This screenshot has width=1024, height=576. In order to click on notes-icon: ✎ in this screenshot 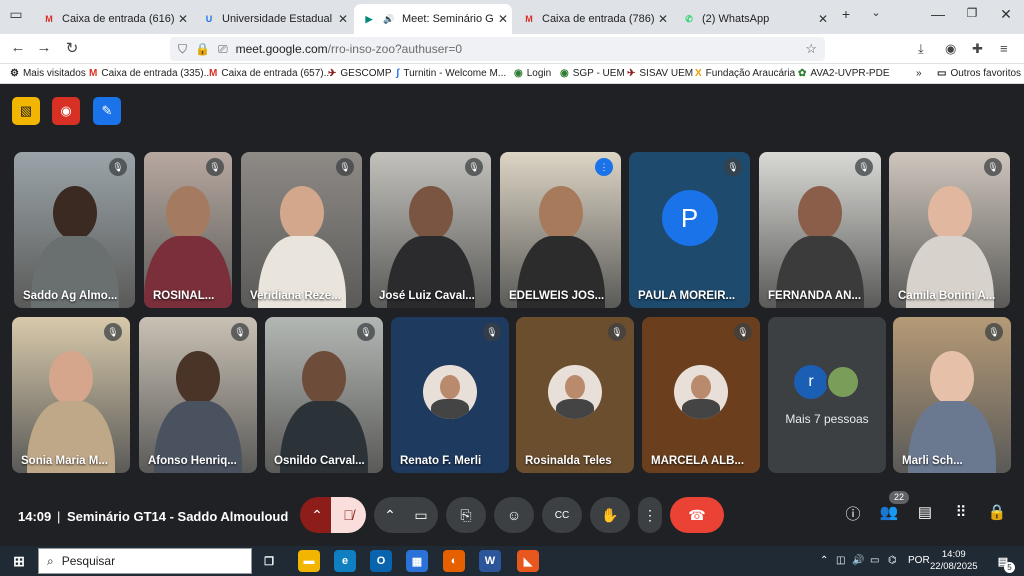, I will do `click(107, 111)`.